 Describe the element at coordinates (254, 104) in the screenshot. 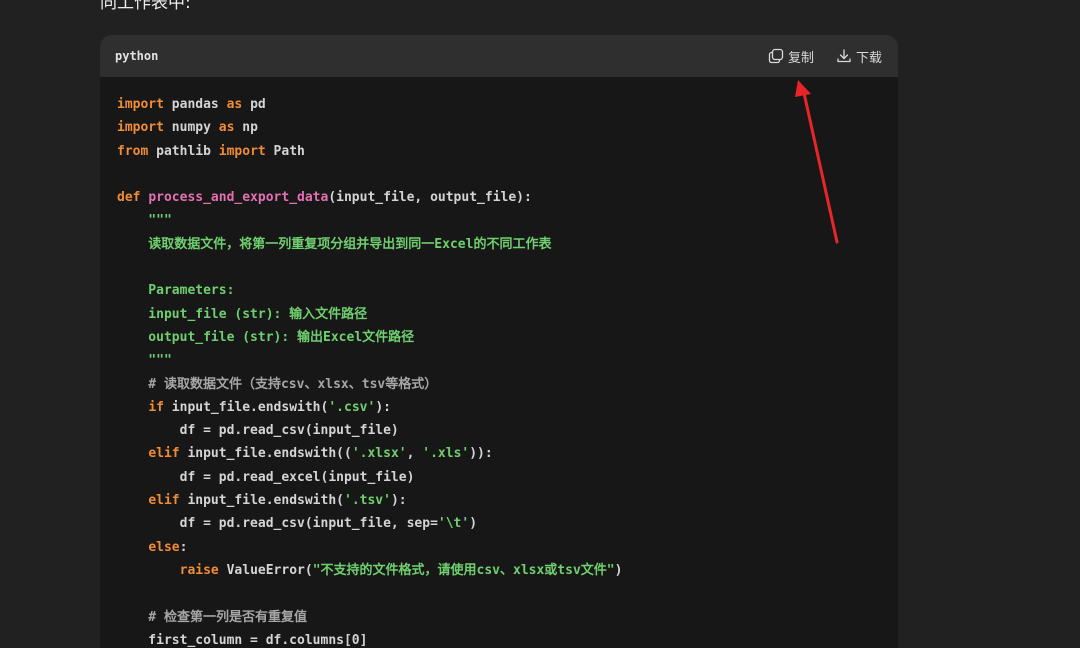

I see `code-token: pd` at that location.